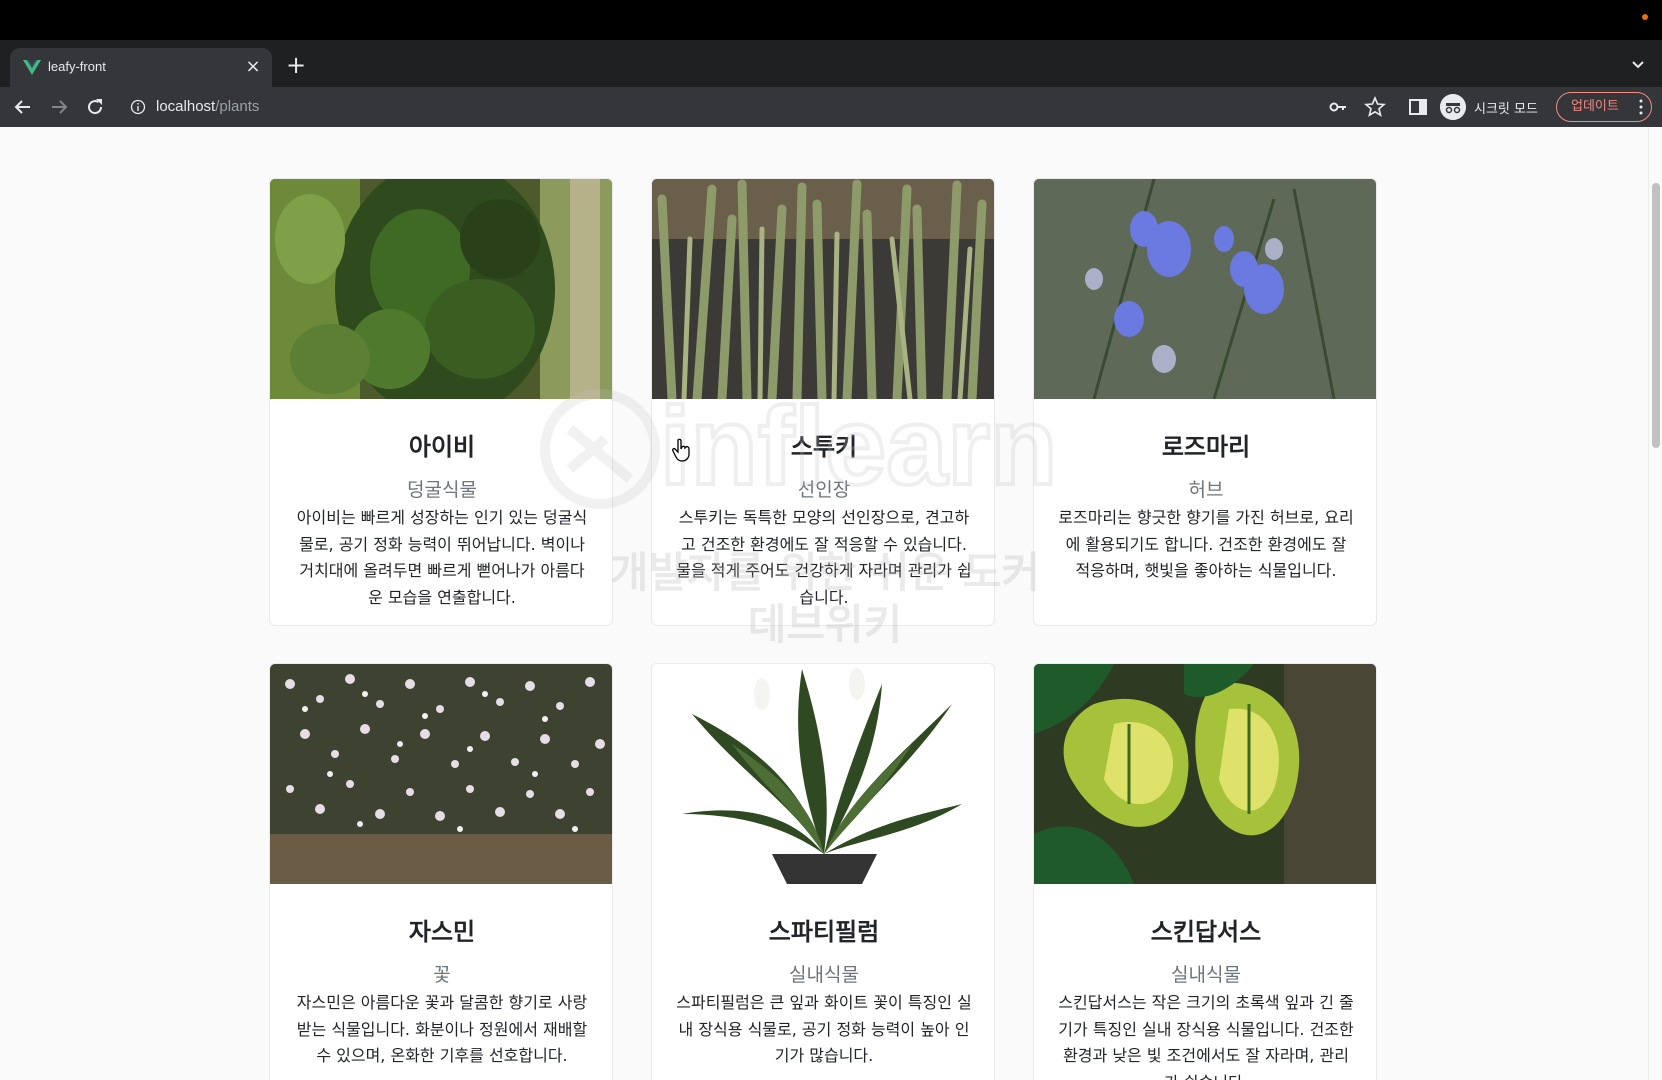  I want to click on plant-image-stucky, so click(823, 289).